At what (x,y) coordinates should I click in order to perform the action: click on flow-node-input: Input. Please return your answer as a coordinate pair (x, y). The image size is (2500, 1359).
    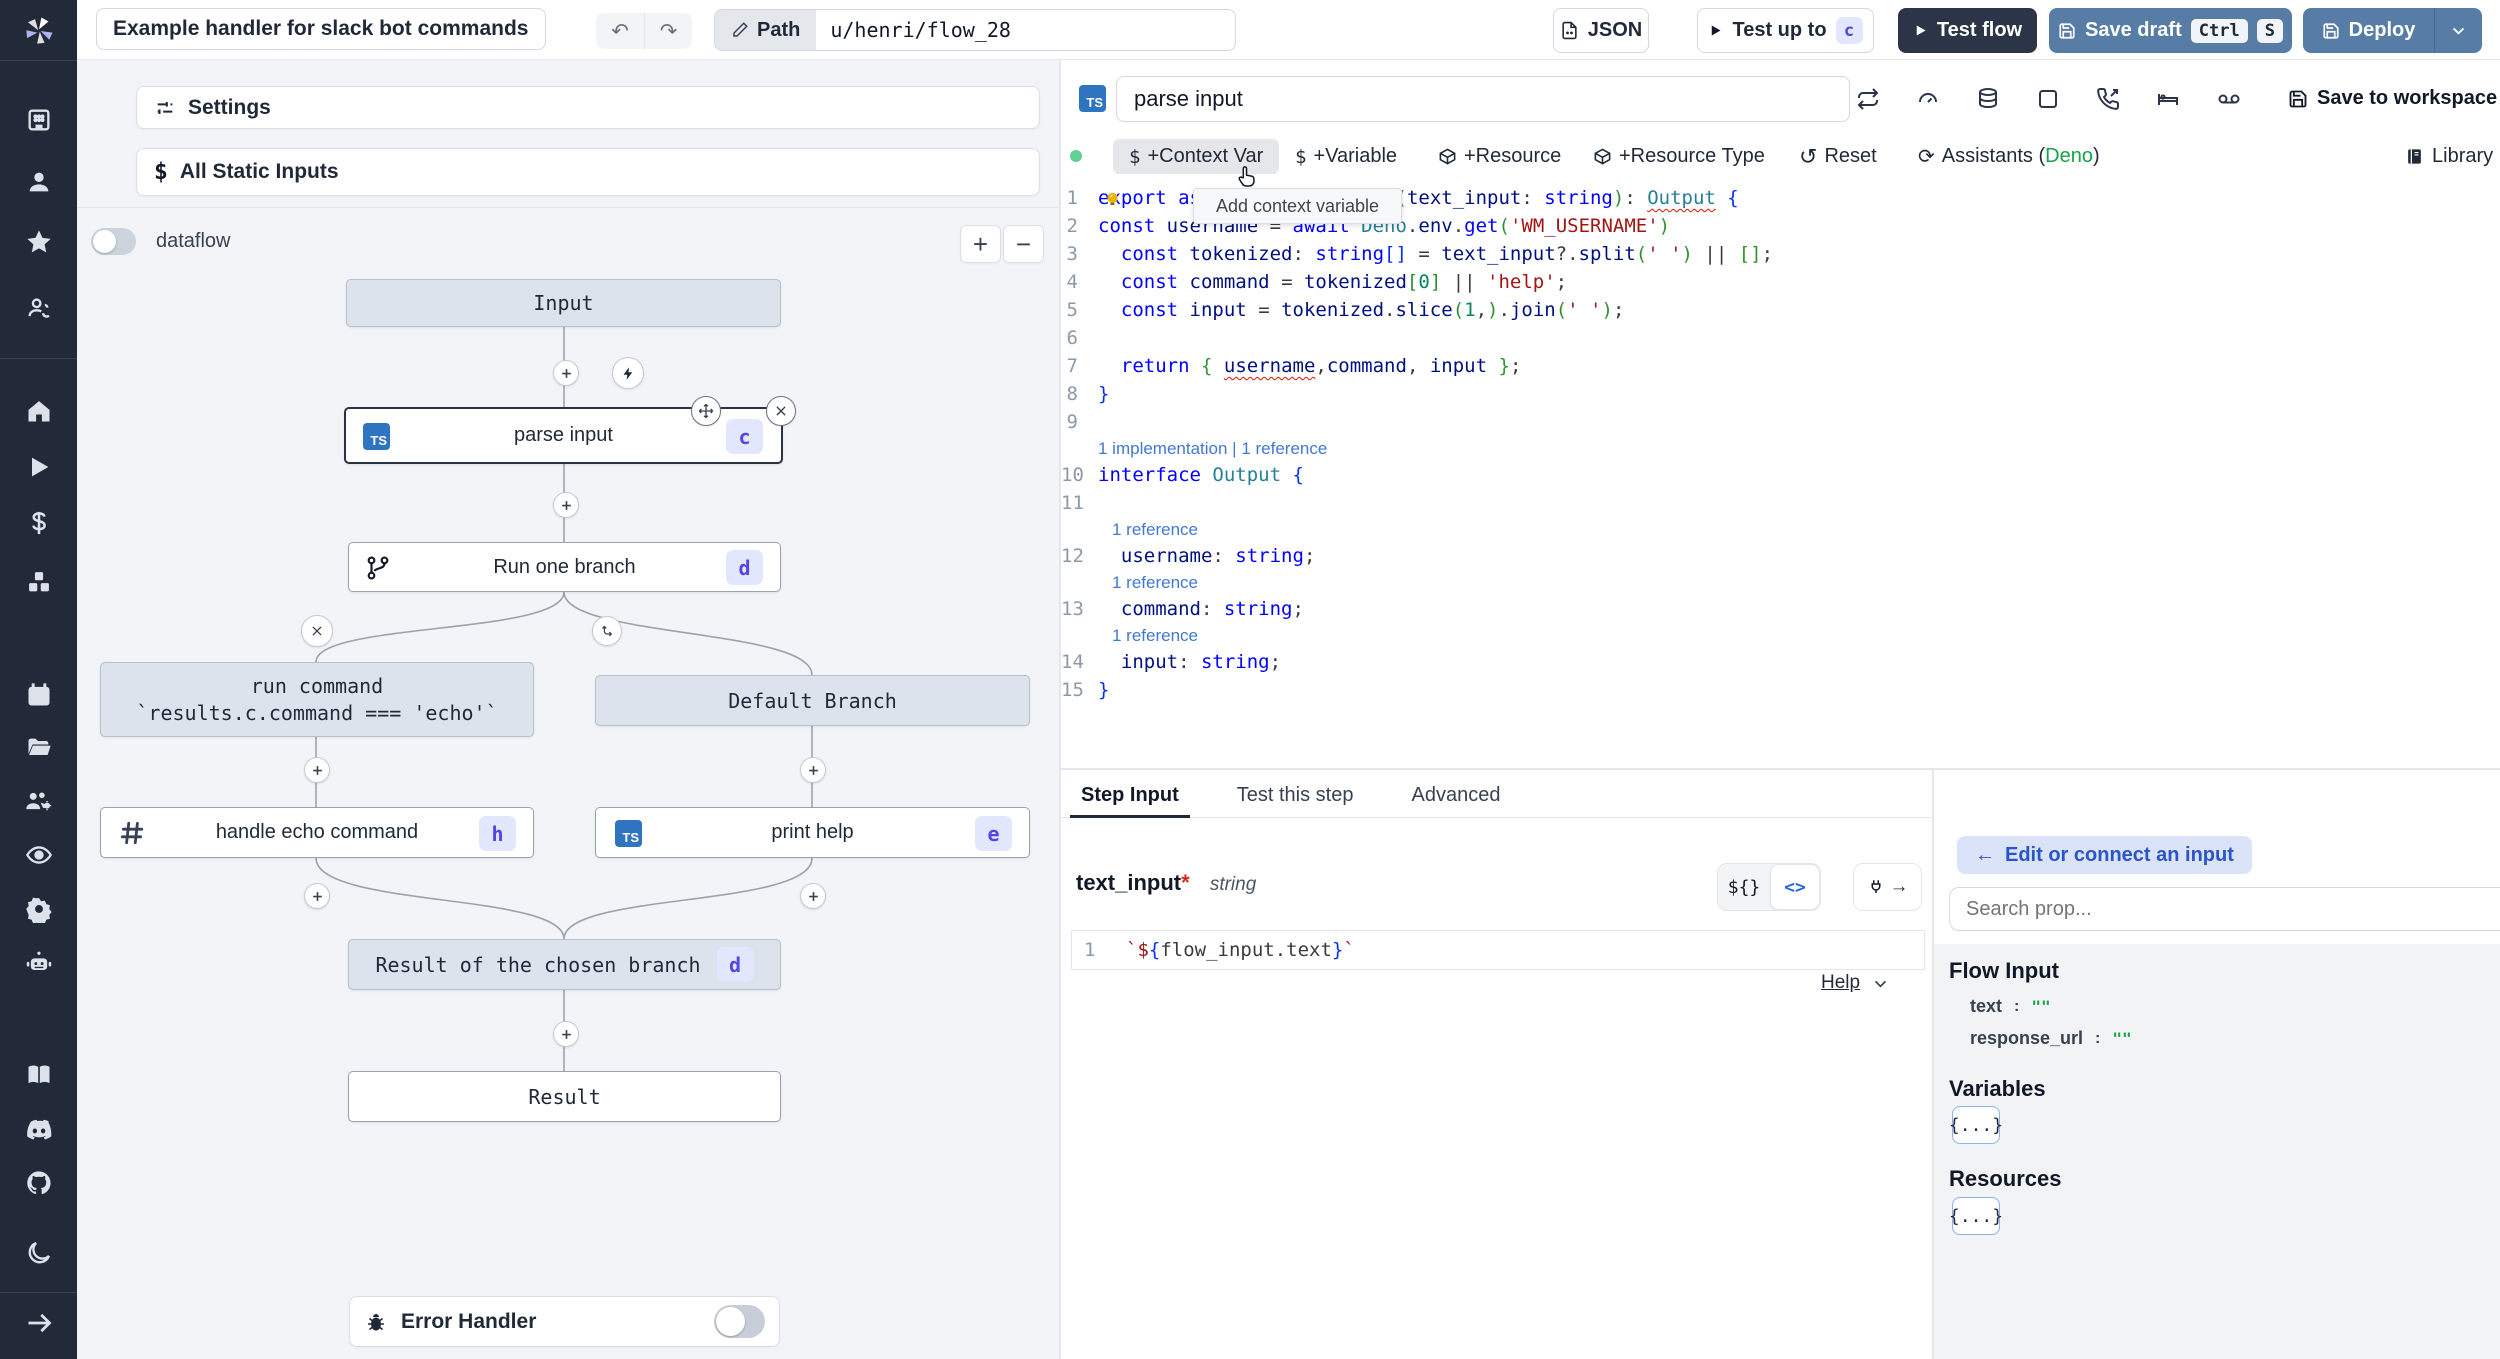
    Looking at the image, I should click on (563, 303).